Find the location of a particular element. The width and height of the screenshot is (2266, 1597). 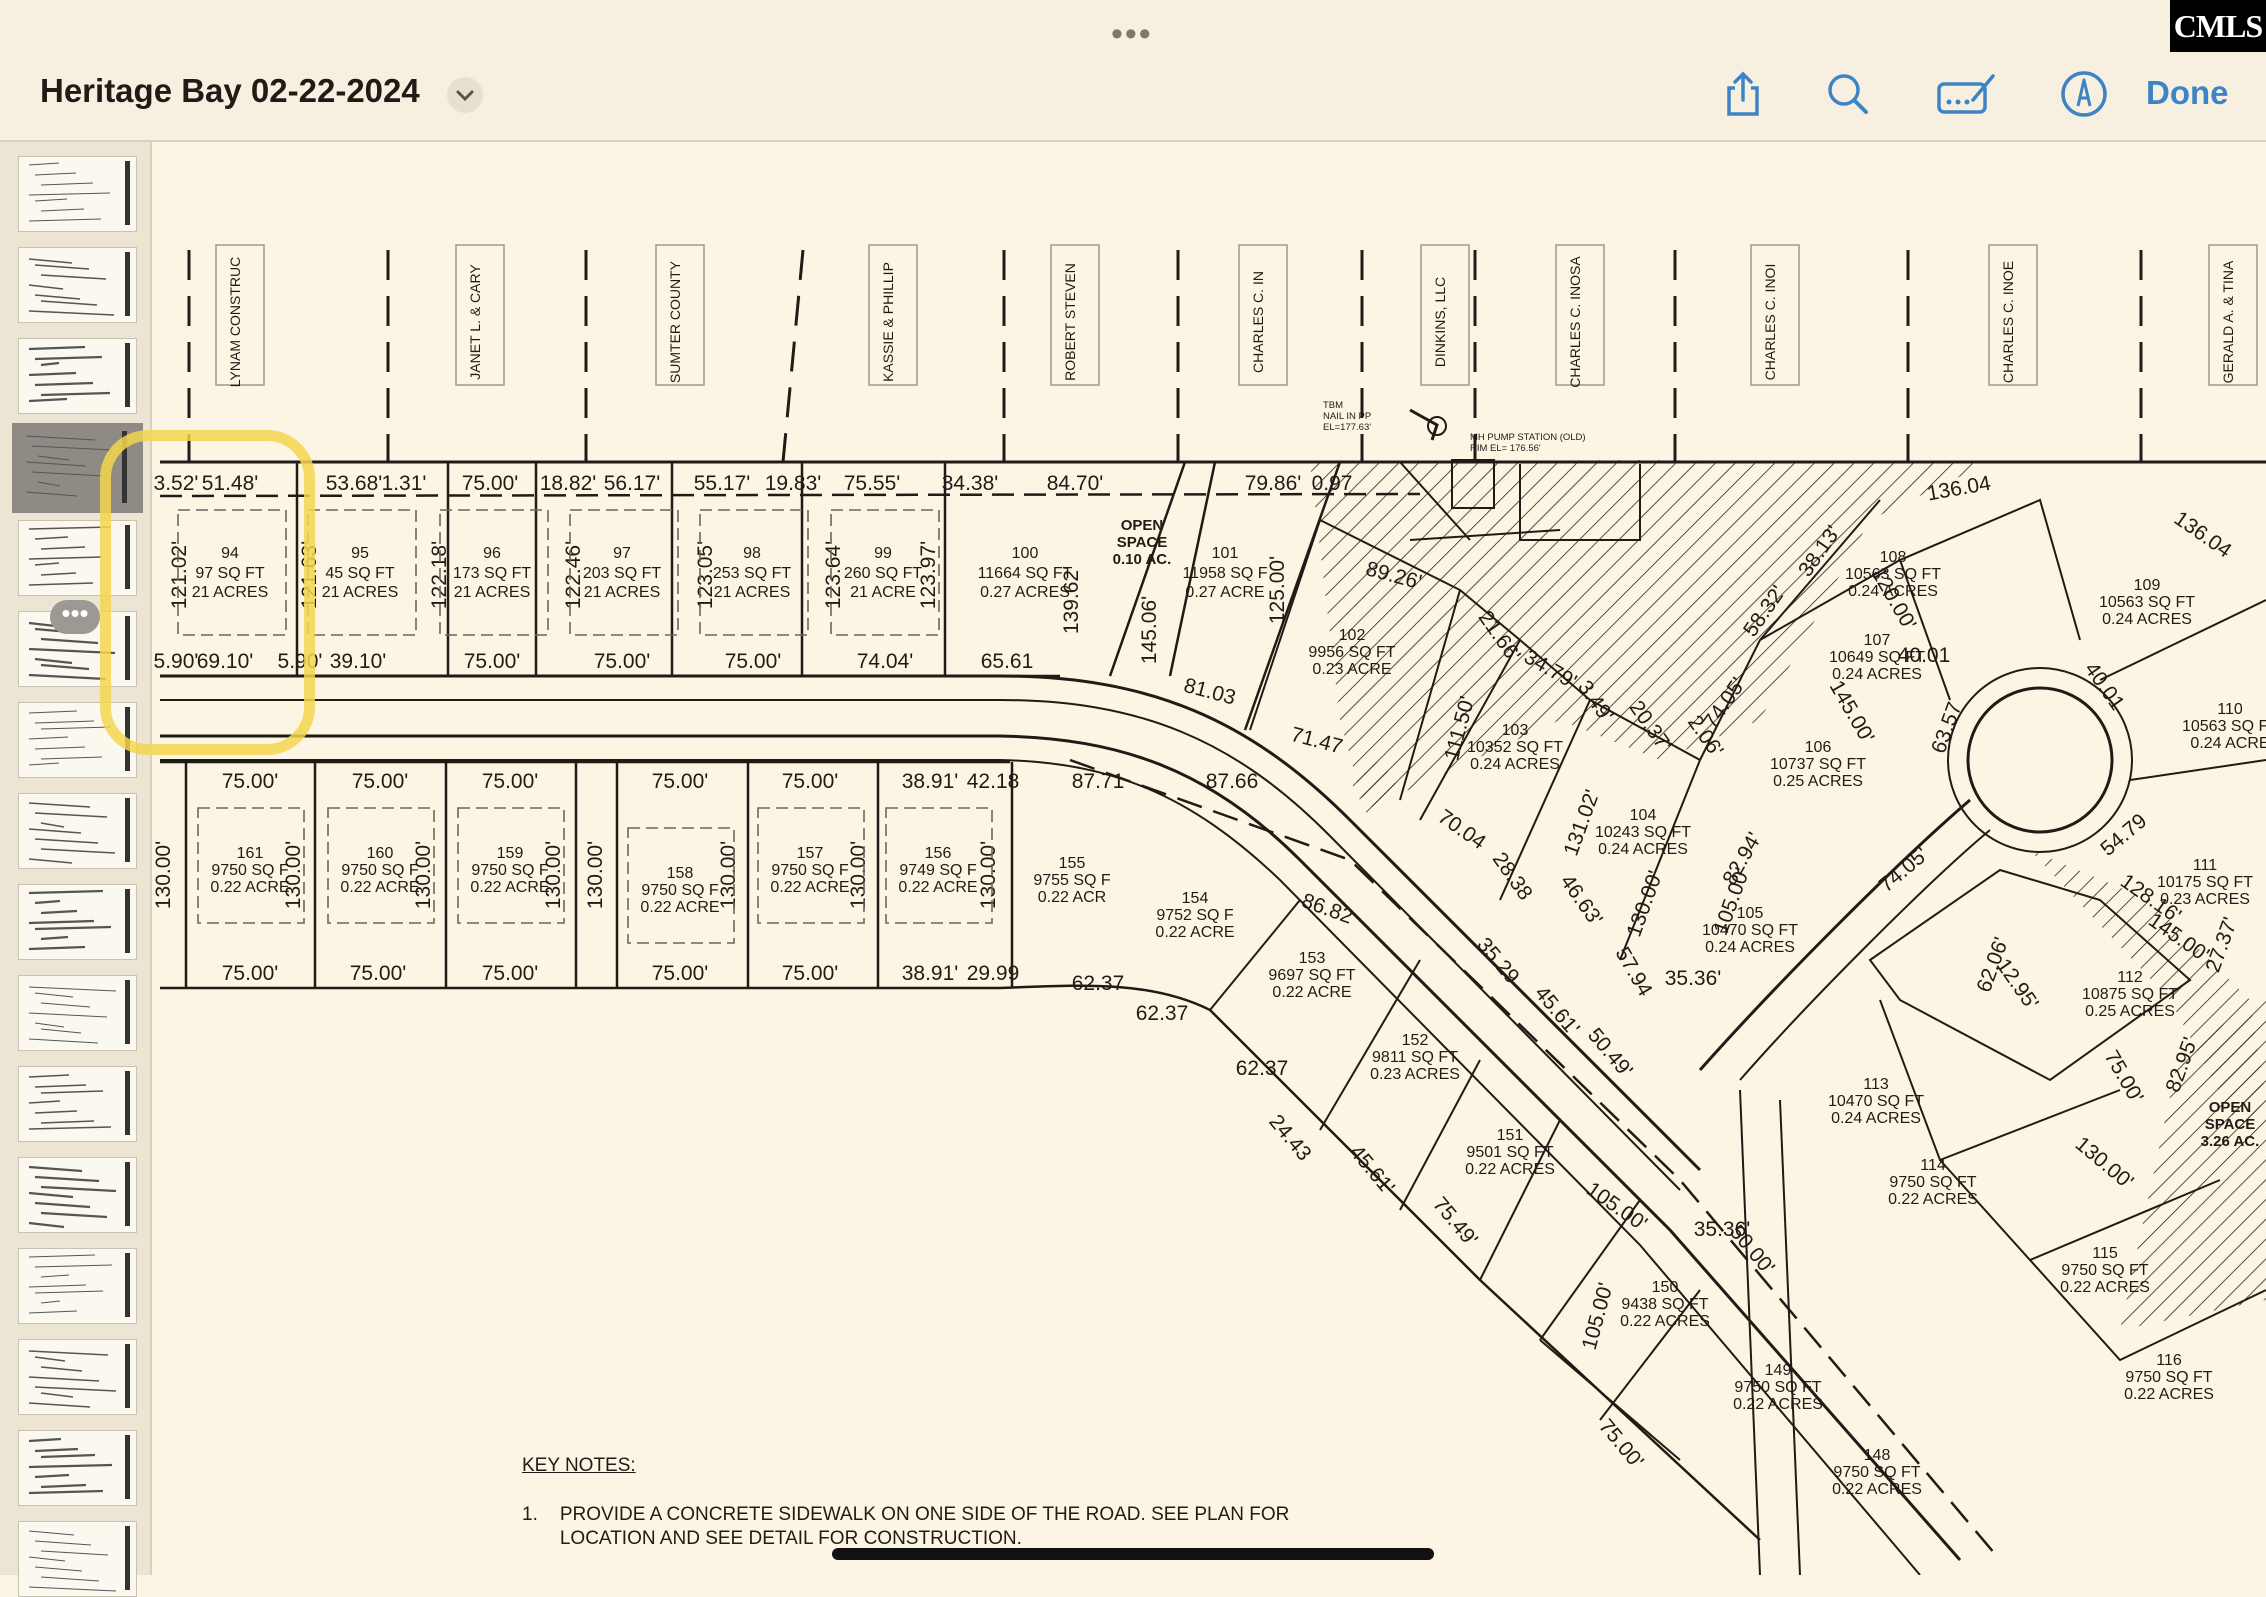

markup-icon is located at coordinates (1966, 94).